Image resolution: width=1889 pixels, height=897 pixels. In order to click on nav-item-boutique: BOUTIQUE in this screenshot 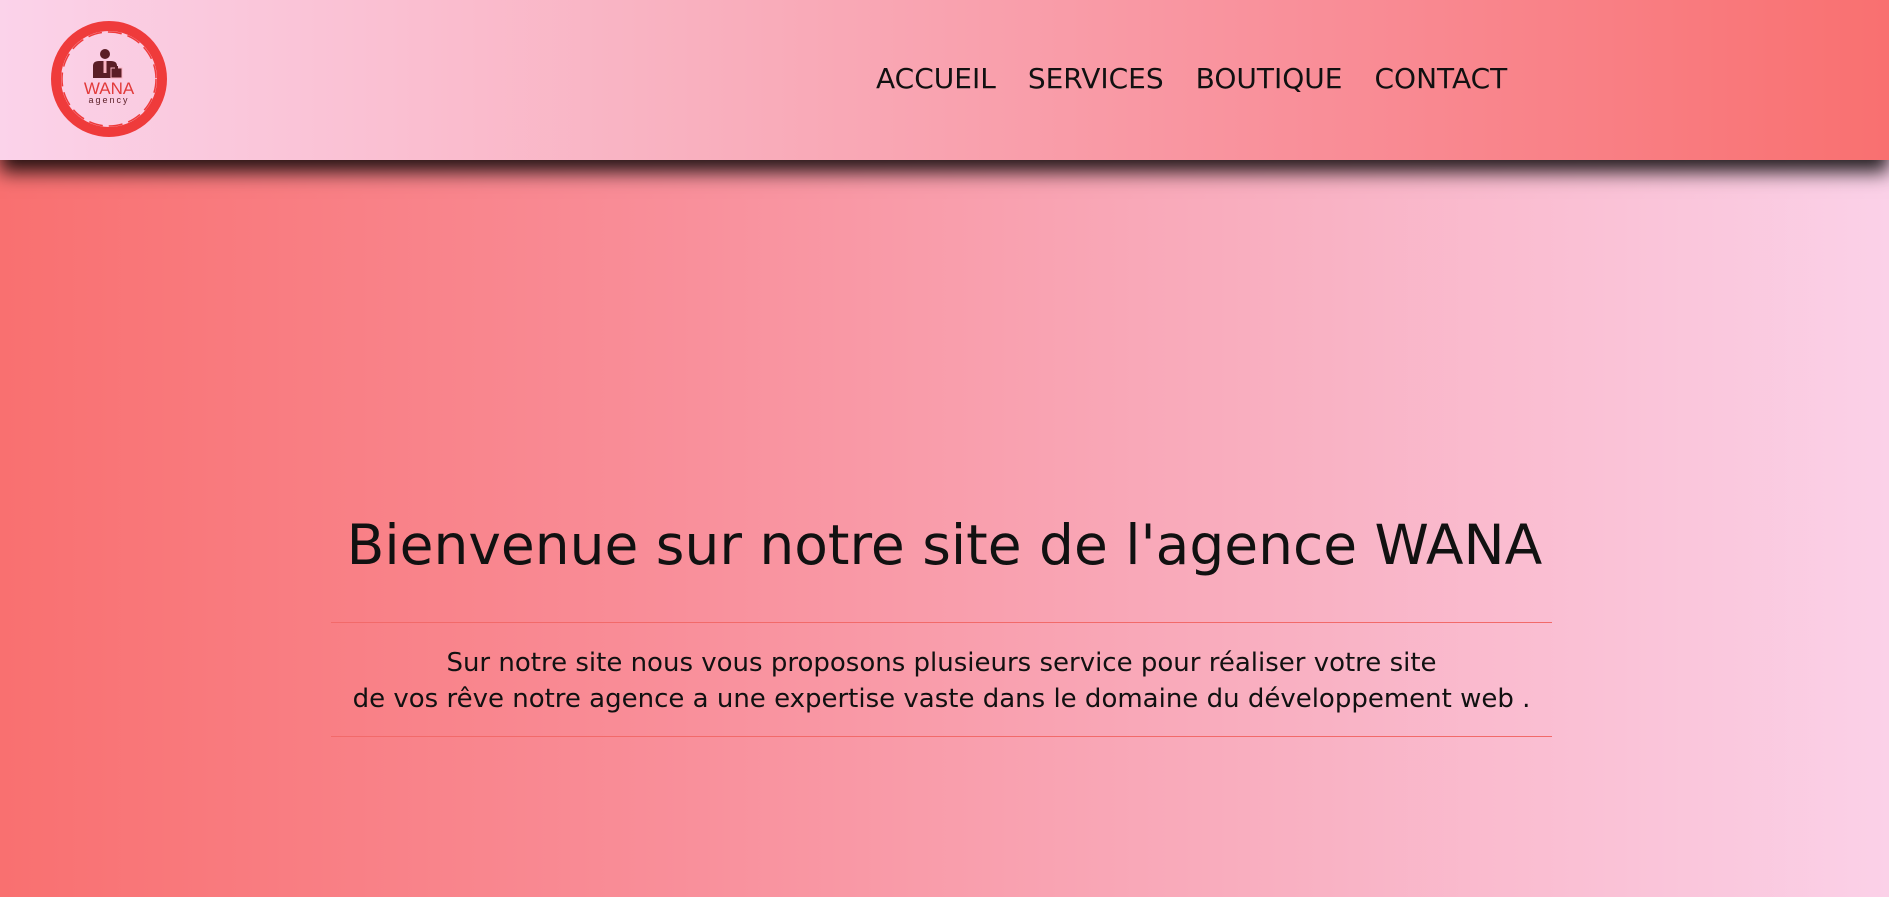, I will do `click(1269, 79)`.